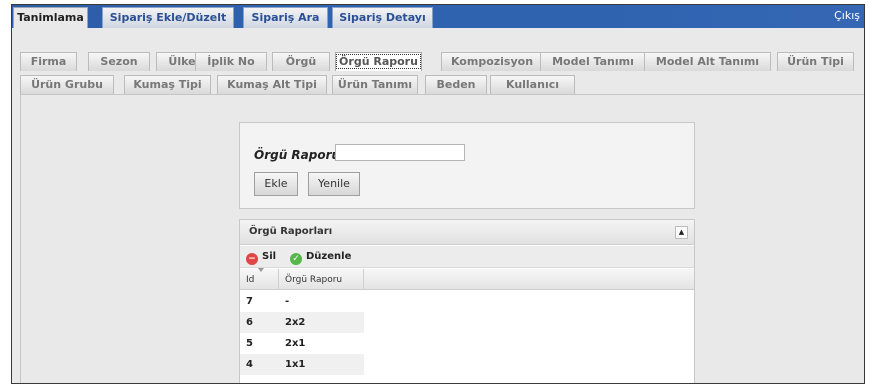 The height and width of the screenshot is (387, 869). What do you see at coordinates (285, 17) in the screenshot?
I see `tab-siparis-ara: Sipariş Ara` at bounding box center [285, 17].